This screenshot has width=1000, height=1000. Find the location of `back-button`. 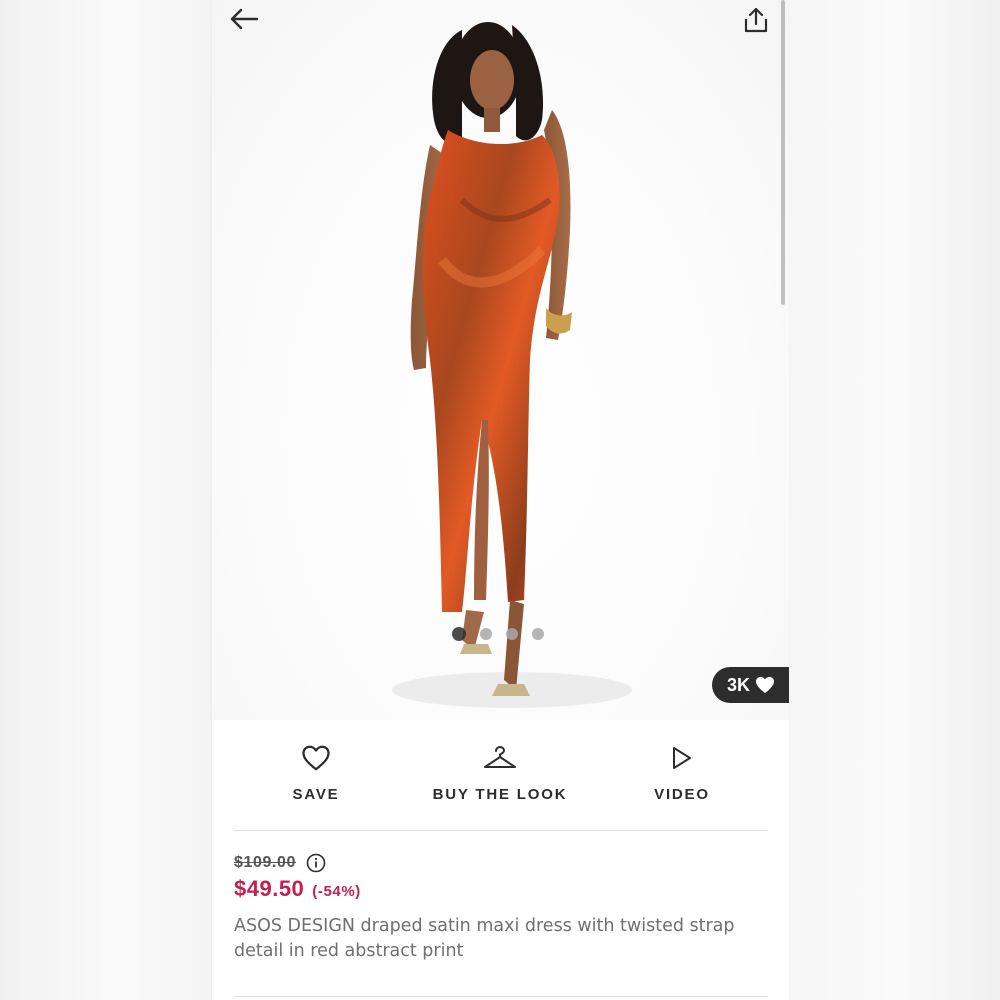

back-button is located at coordinates (244, 19).